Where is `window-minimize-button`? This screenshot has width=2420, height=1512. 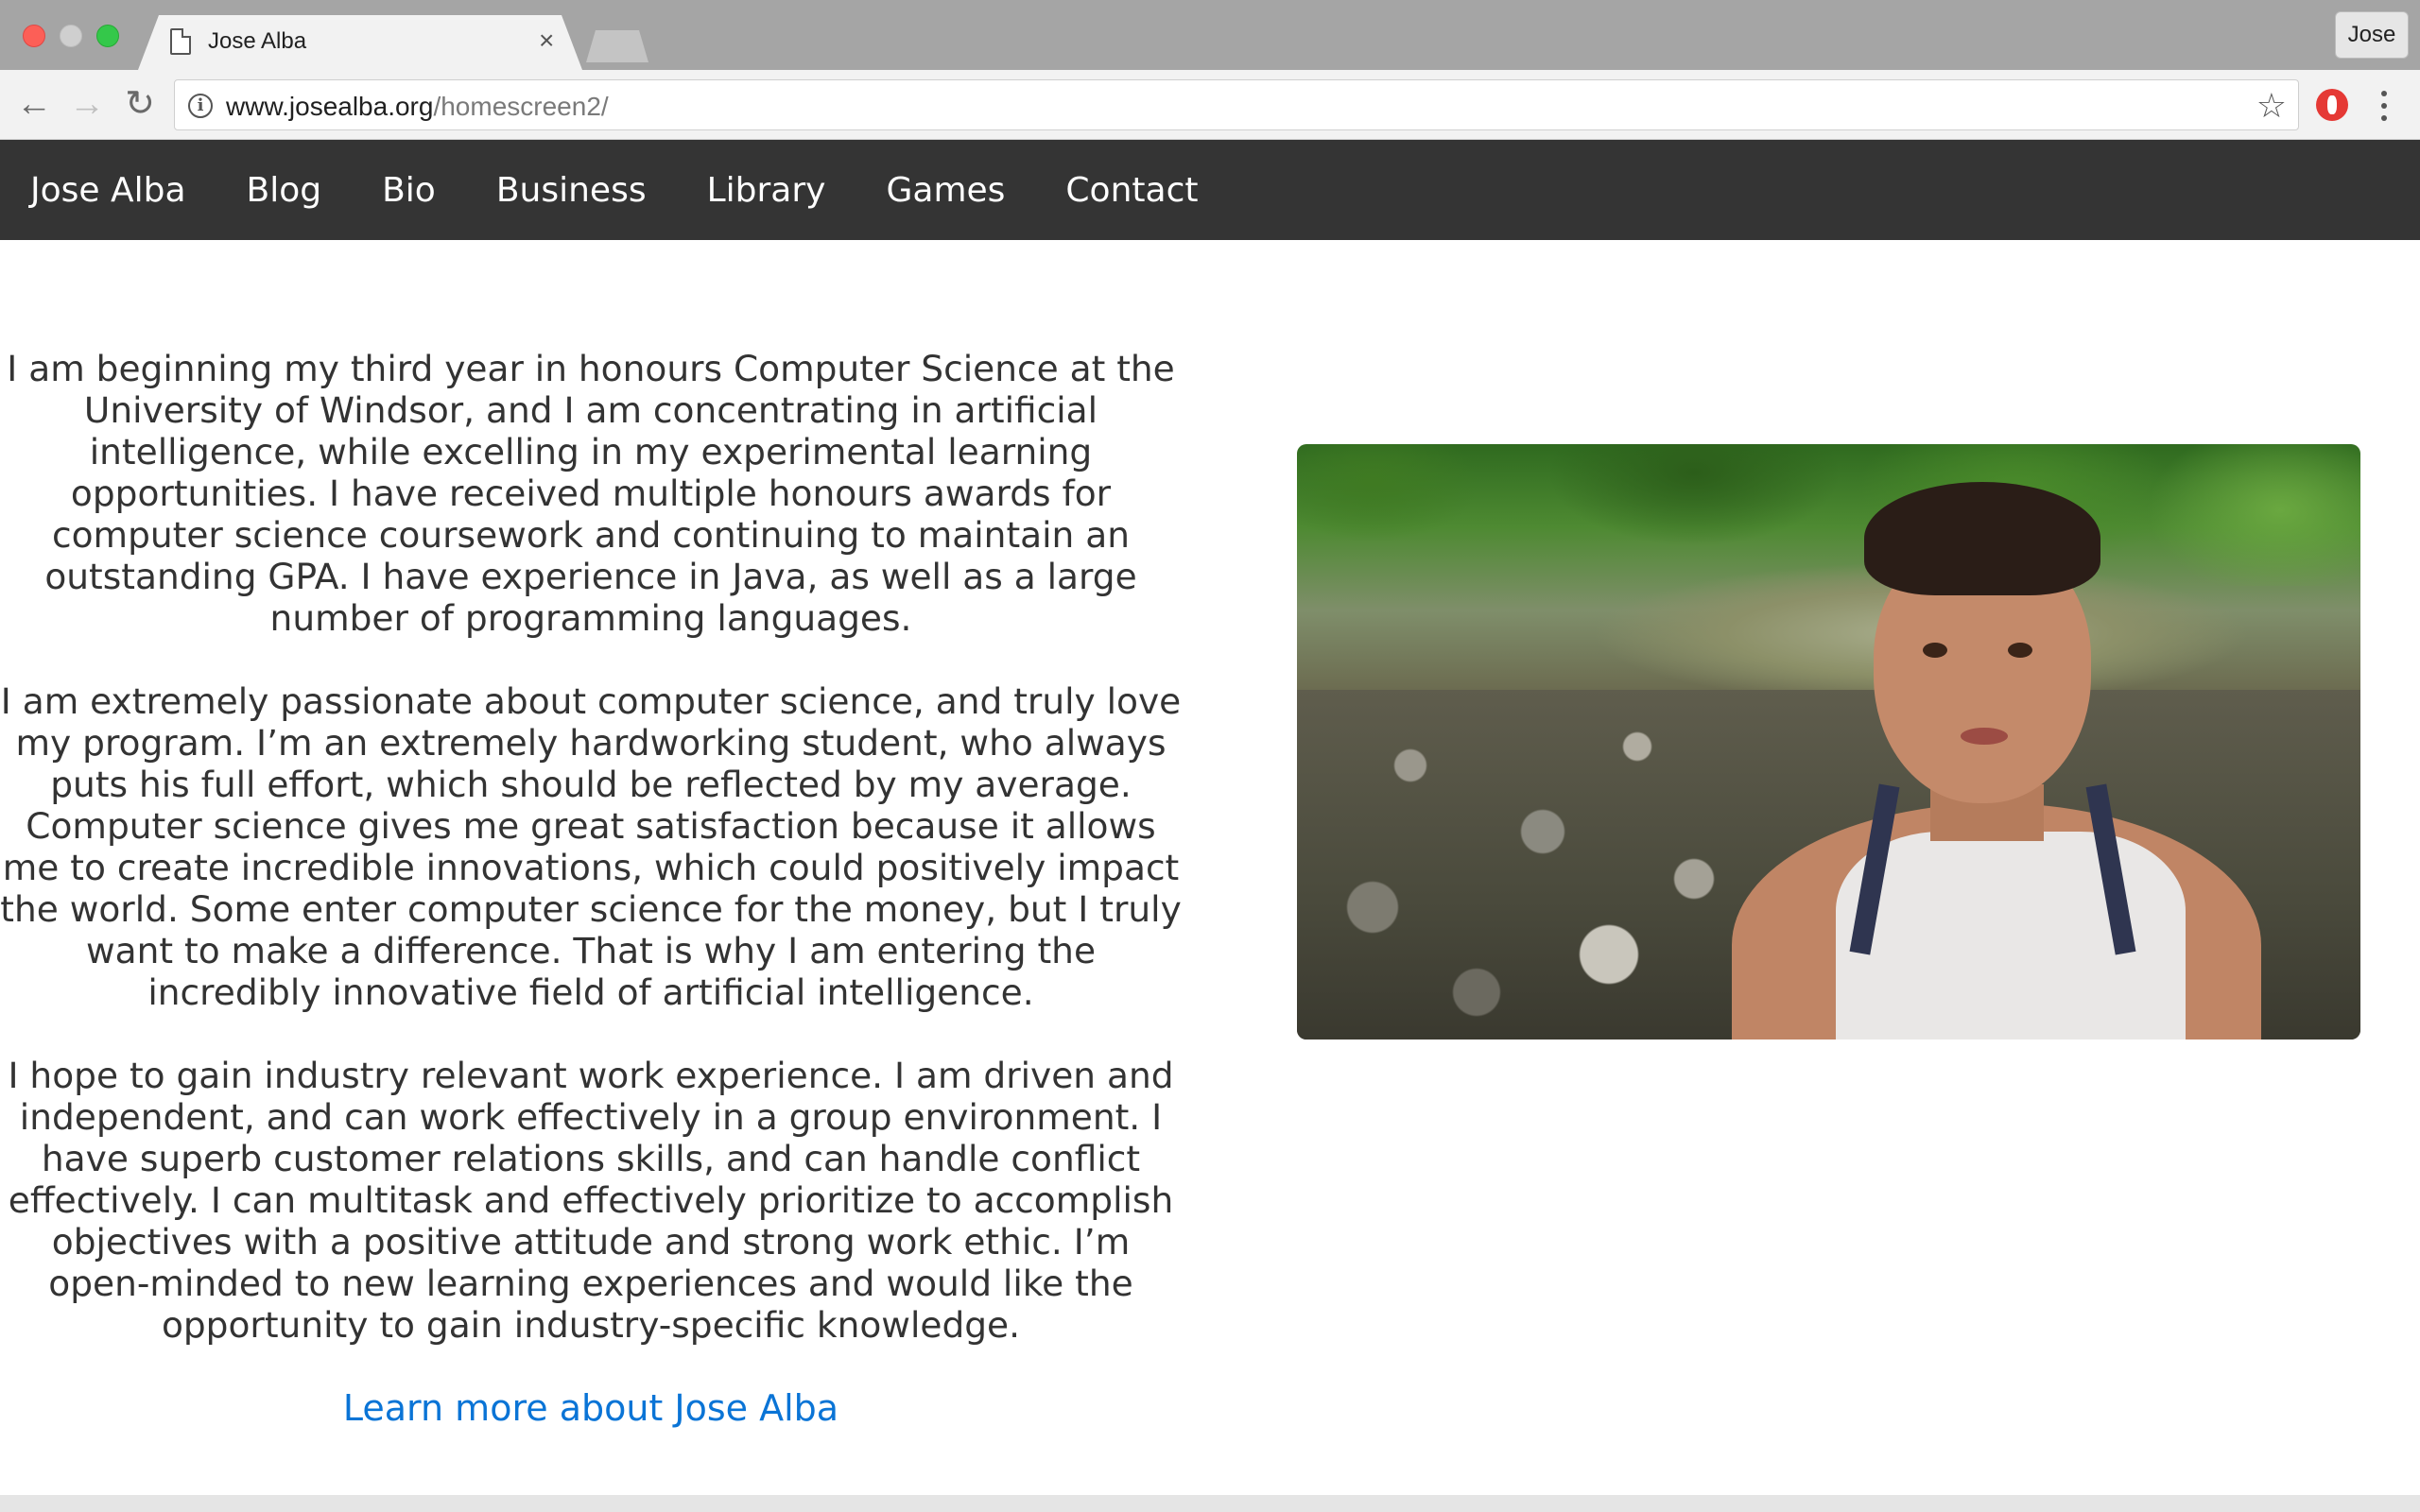
window-minimize-button is located at coordinates (71, 36).